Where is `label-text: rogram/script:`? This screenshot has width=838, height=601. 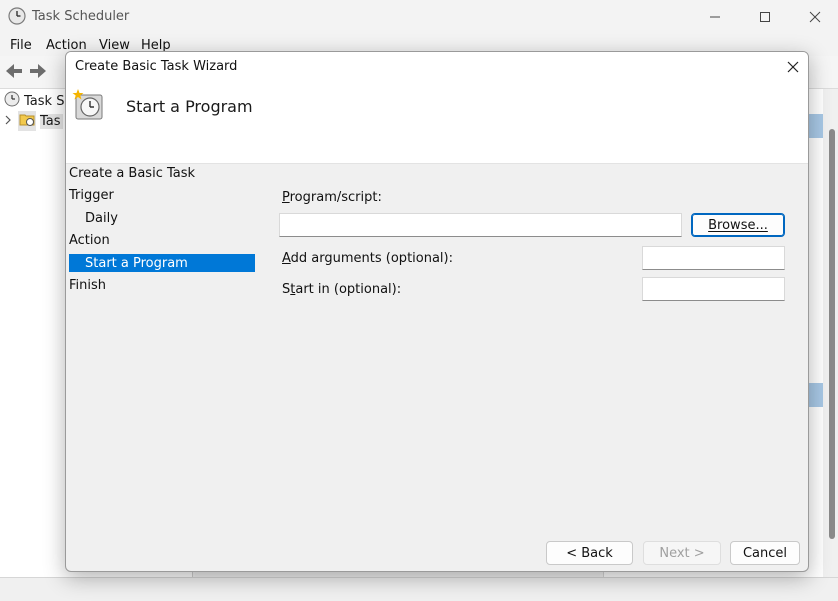
label-text: rogram/script: is located at coordinates (335, 197).